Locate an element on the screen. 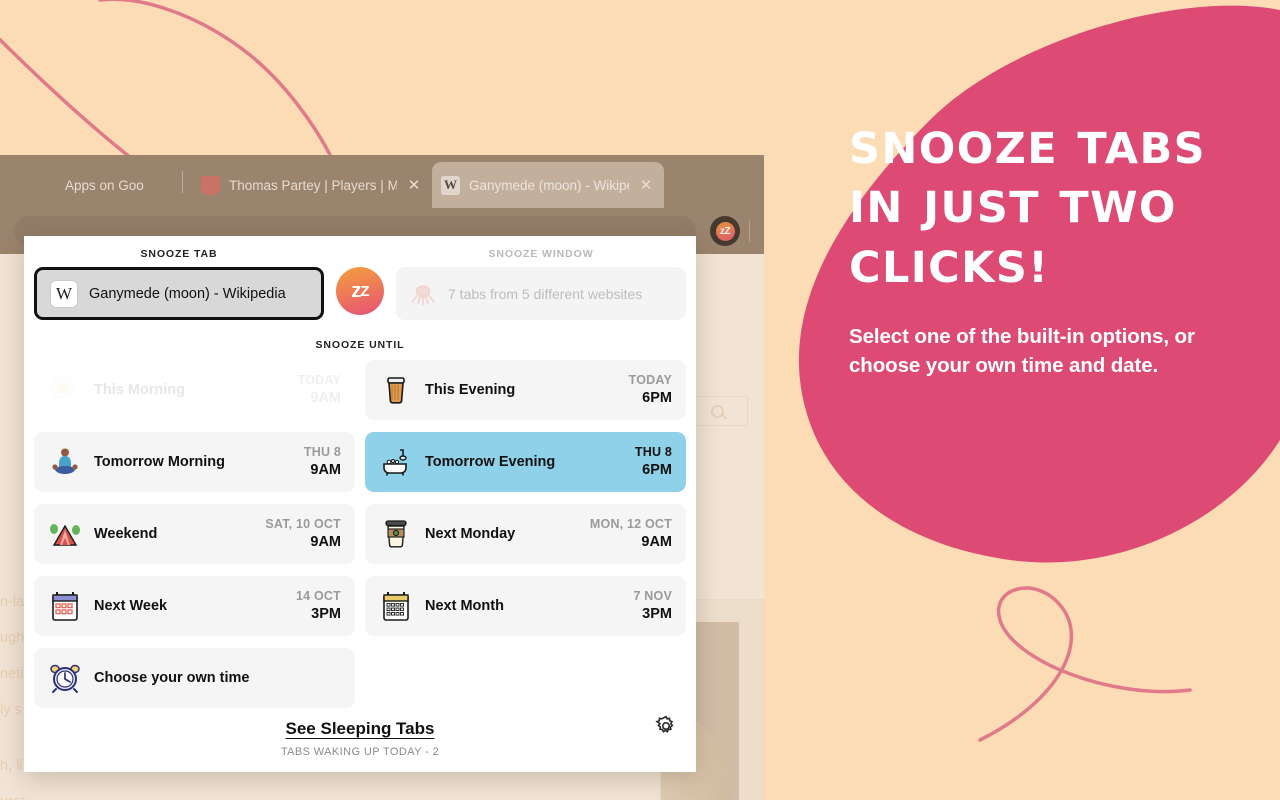 The width and height of the screenshot is (1280, 800). camping-tent-icon is located at coordinates (65, 534).